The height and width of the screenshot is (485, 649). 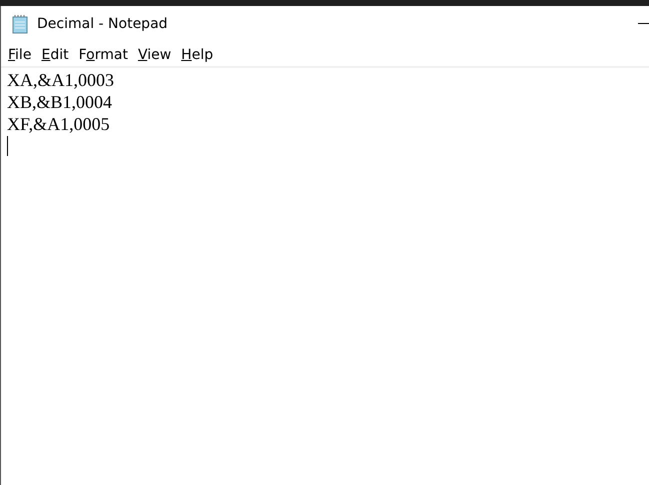 What do you see at coordinates (20, 24) in the screenshot?
I see `notepad-icon` at bounding box center [20, 24].